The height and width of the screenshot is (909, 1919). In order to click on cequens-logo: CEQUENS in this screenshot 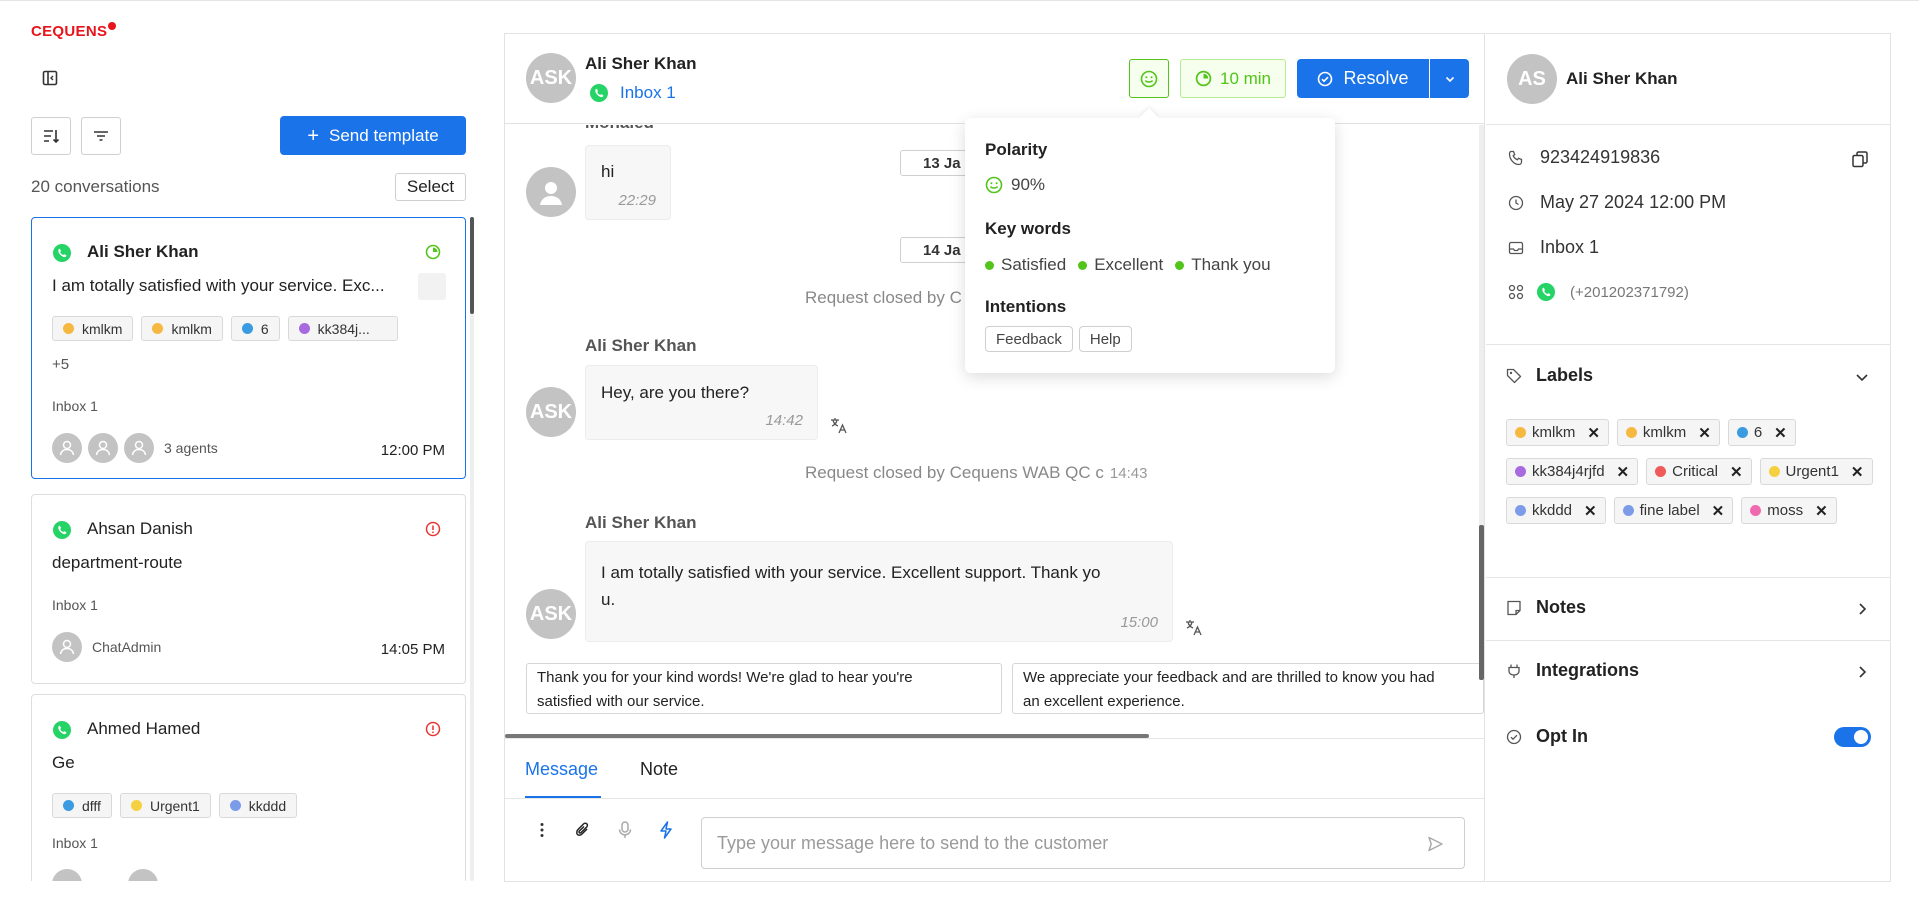, I will do `click(74, 31)`.